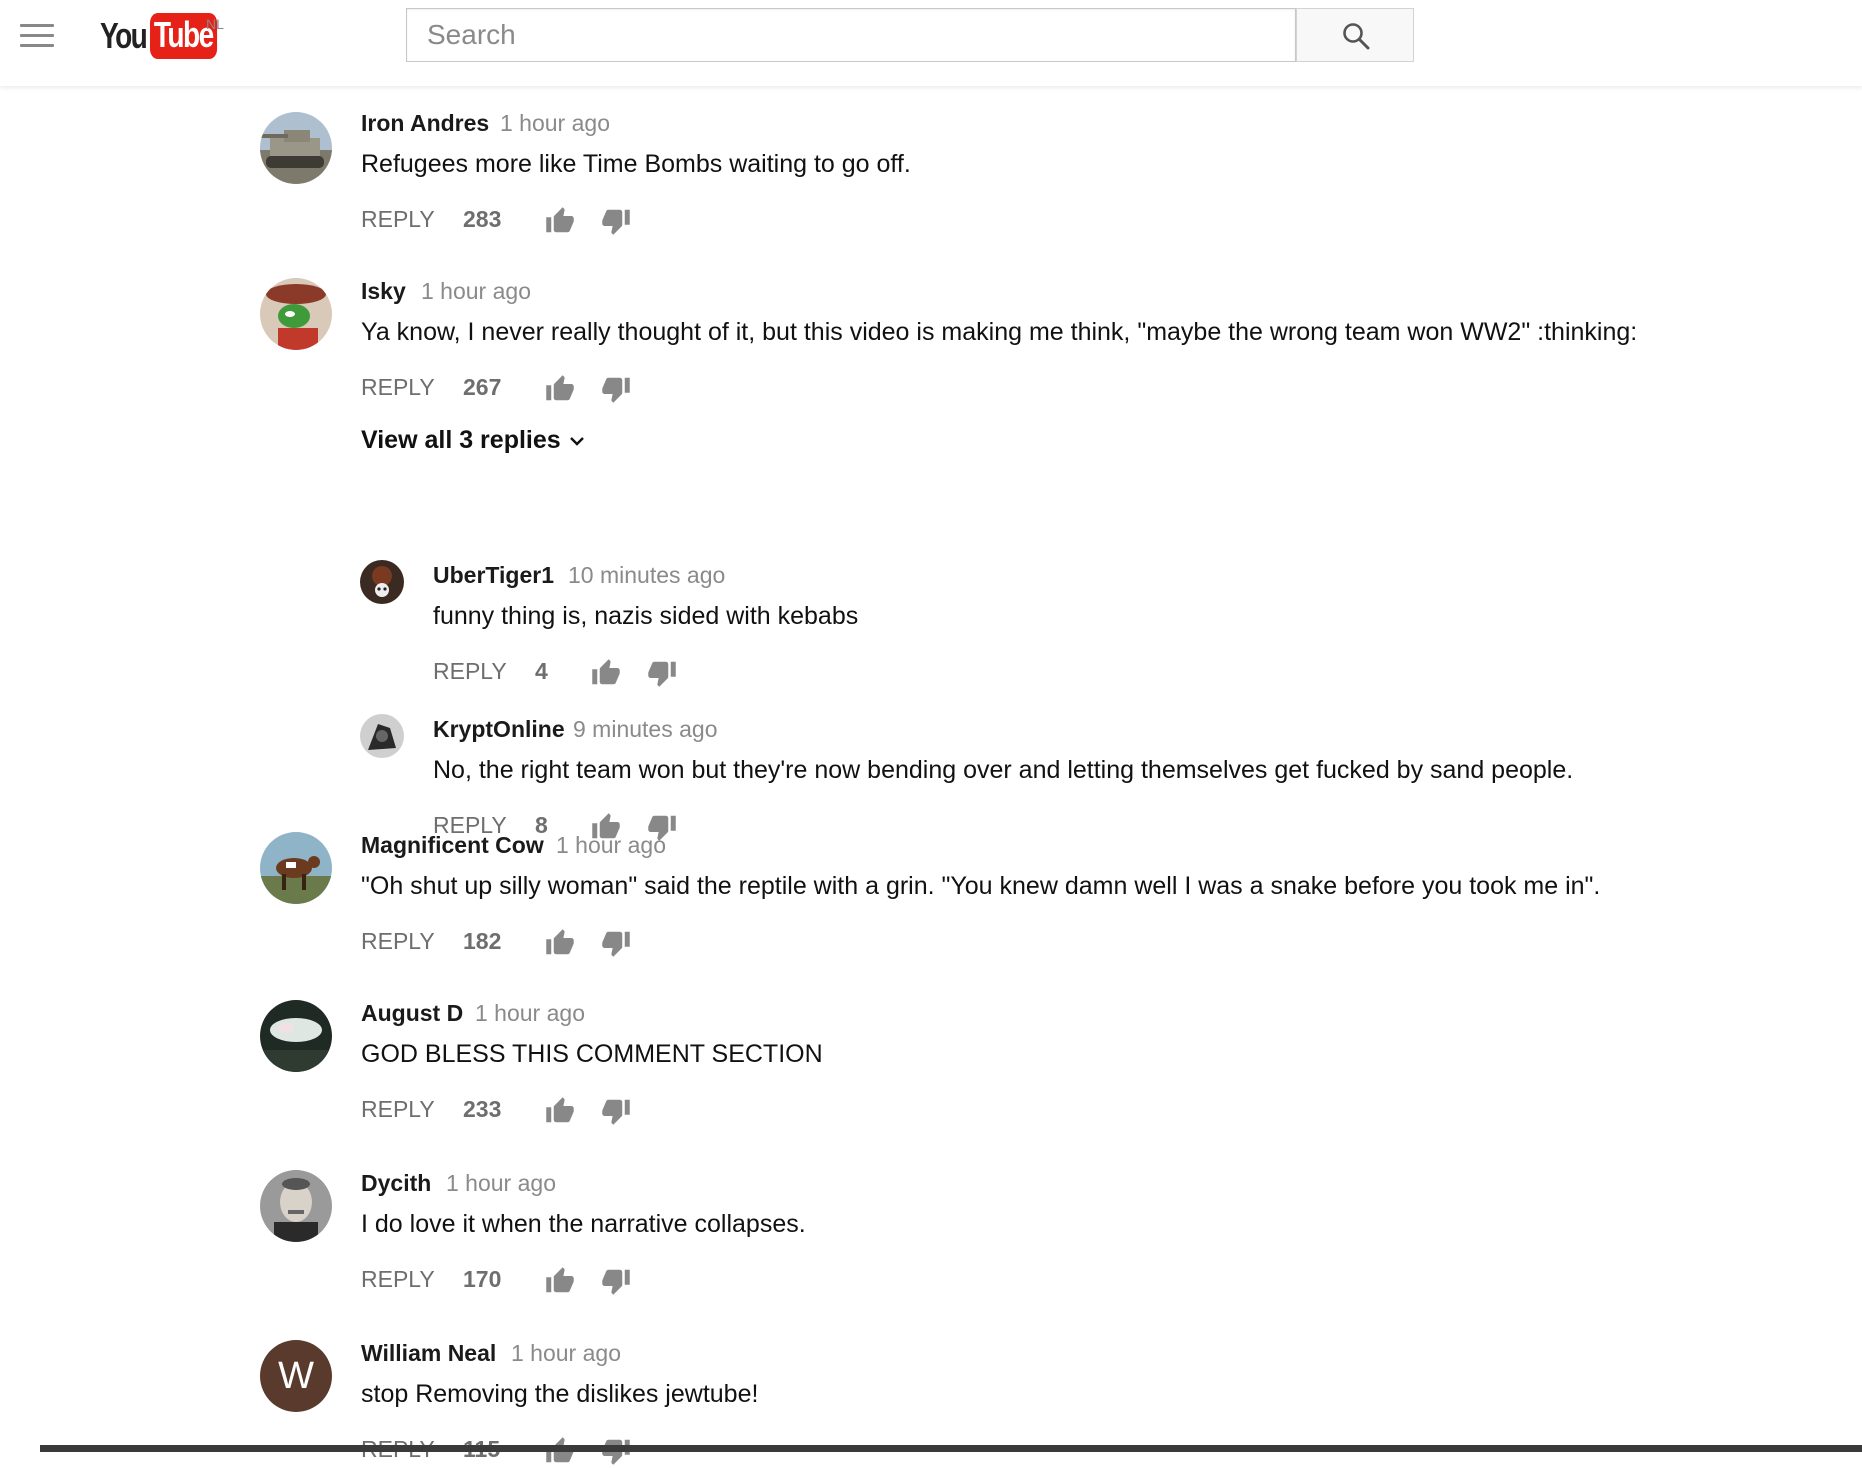 The width and height of the screenshot is (1862, 1468). I want to click on comment-actions: REPLY 182, so click(511, 944).